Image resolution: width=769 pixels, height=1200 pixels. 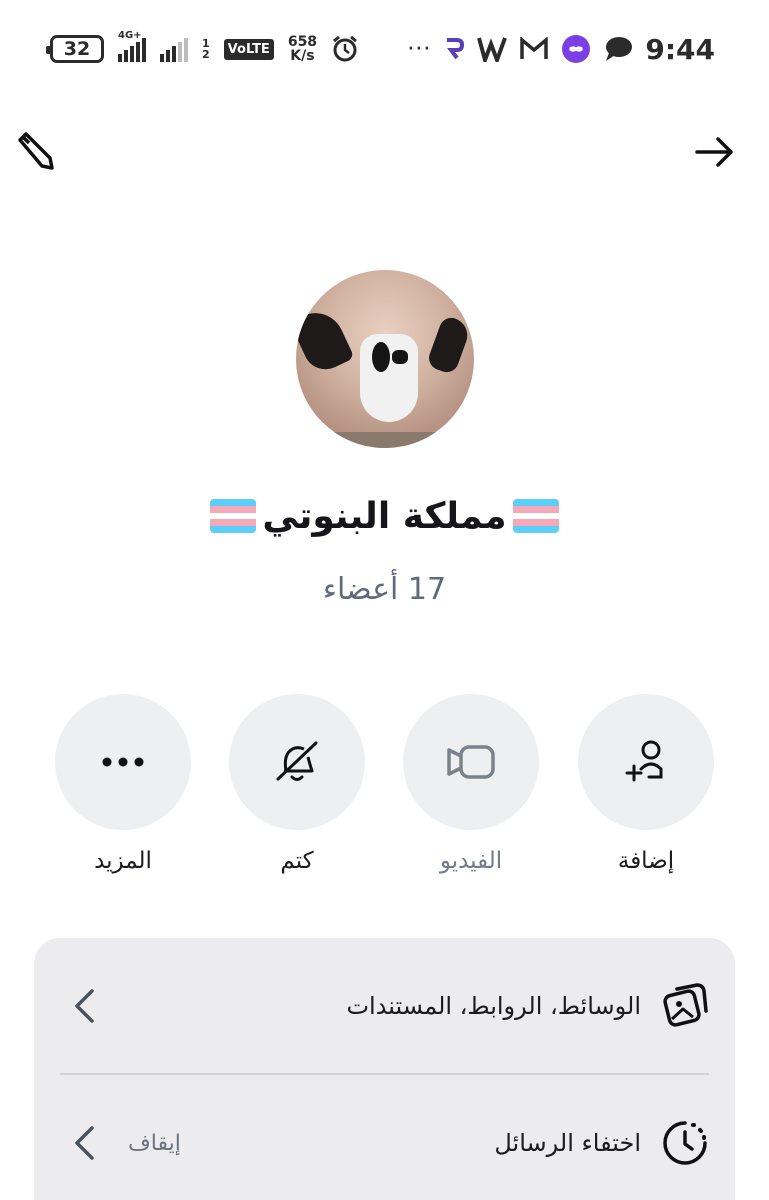 I want to click on group-title-row: مملكة البنوتي, so click(x=384, y=516).